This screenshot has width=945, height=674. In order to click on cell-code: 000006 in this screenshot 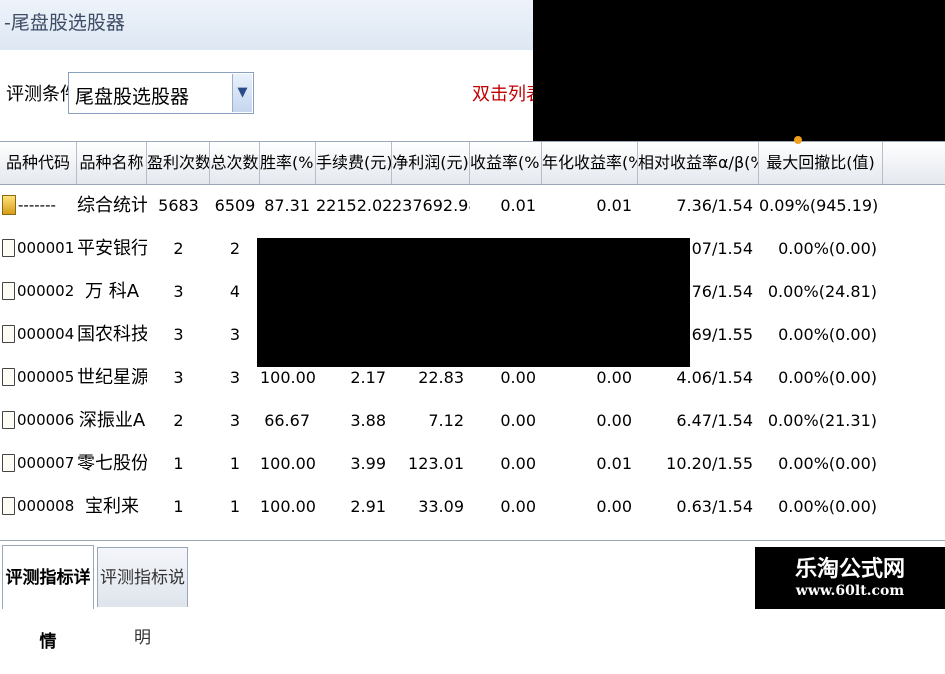, I will do `click(39, 420)`.